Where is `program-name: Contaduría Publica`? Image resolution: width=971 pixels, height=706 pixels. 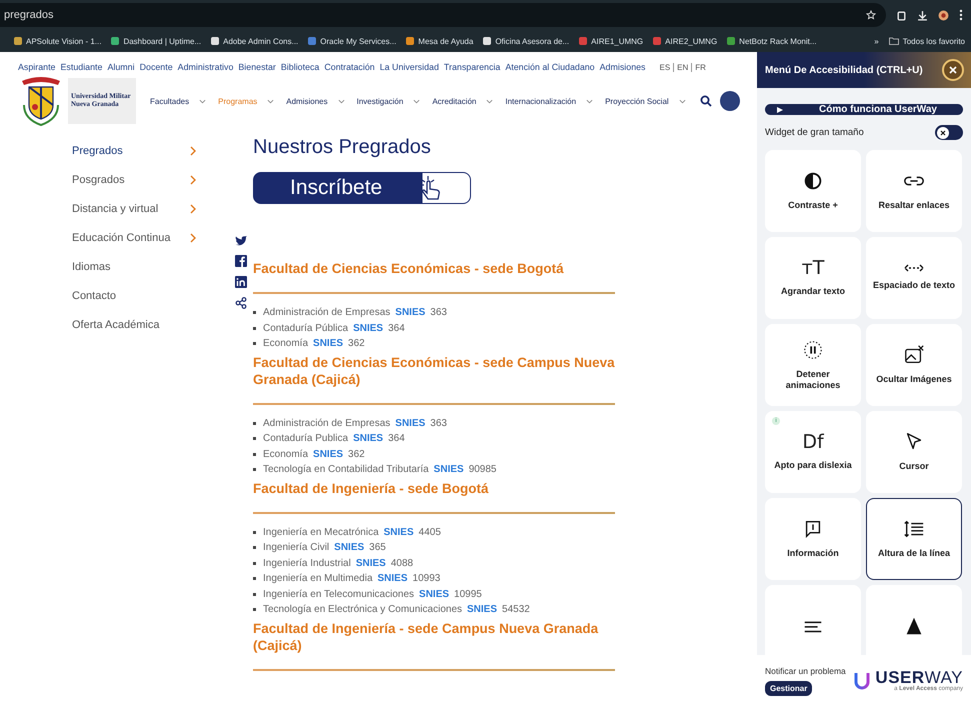 program-name: Contaduría Publica is located at coordinates (305, 438).